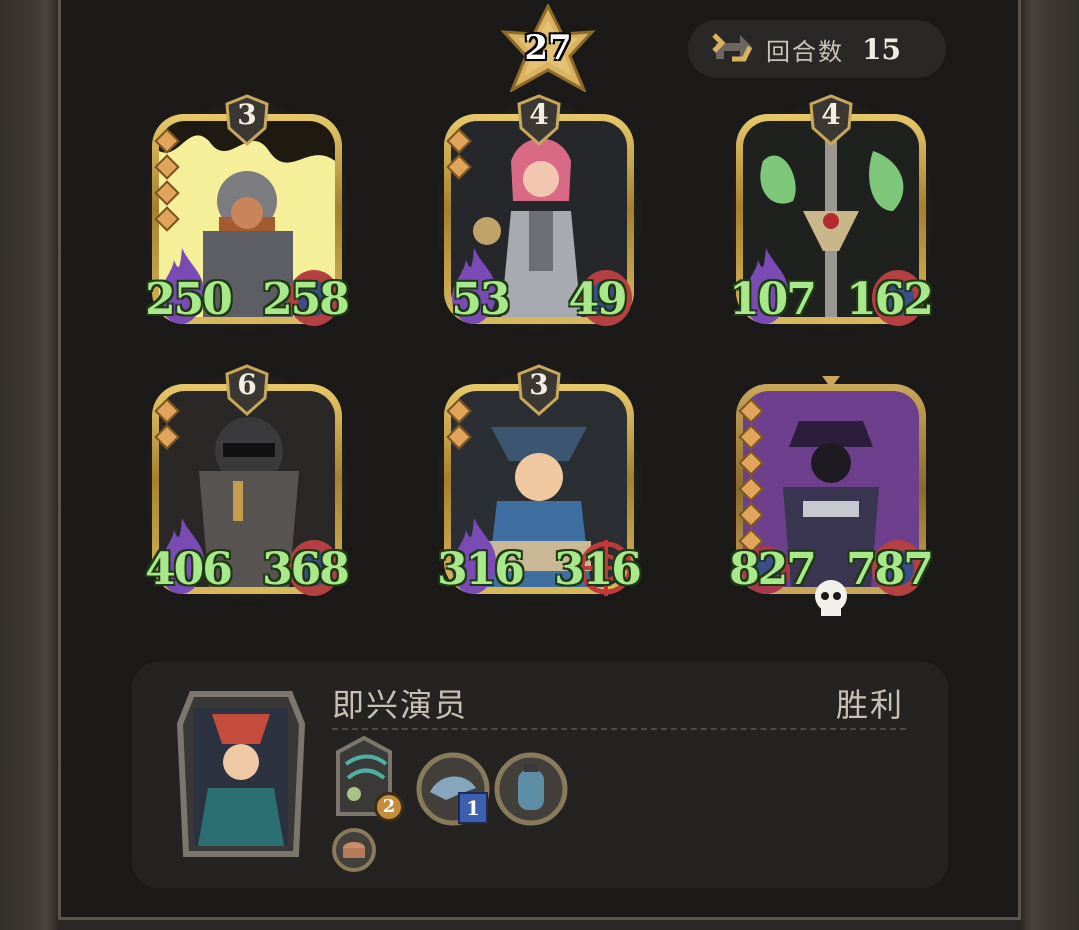 This screenshot has width=1079, height=930. What do you see at coordinates (189, 569) in the screenshot?
I see `attack-value: 406` at bounding box center [189, 569].